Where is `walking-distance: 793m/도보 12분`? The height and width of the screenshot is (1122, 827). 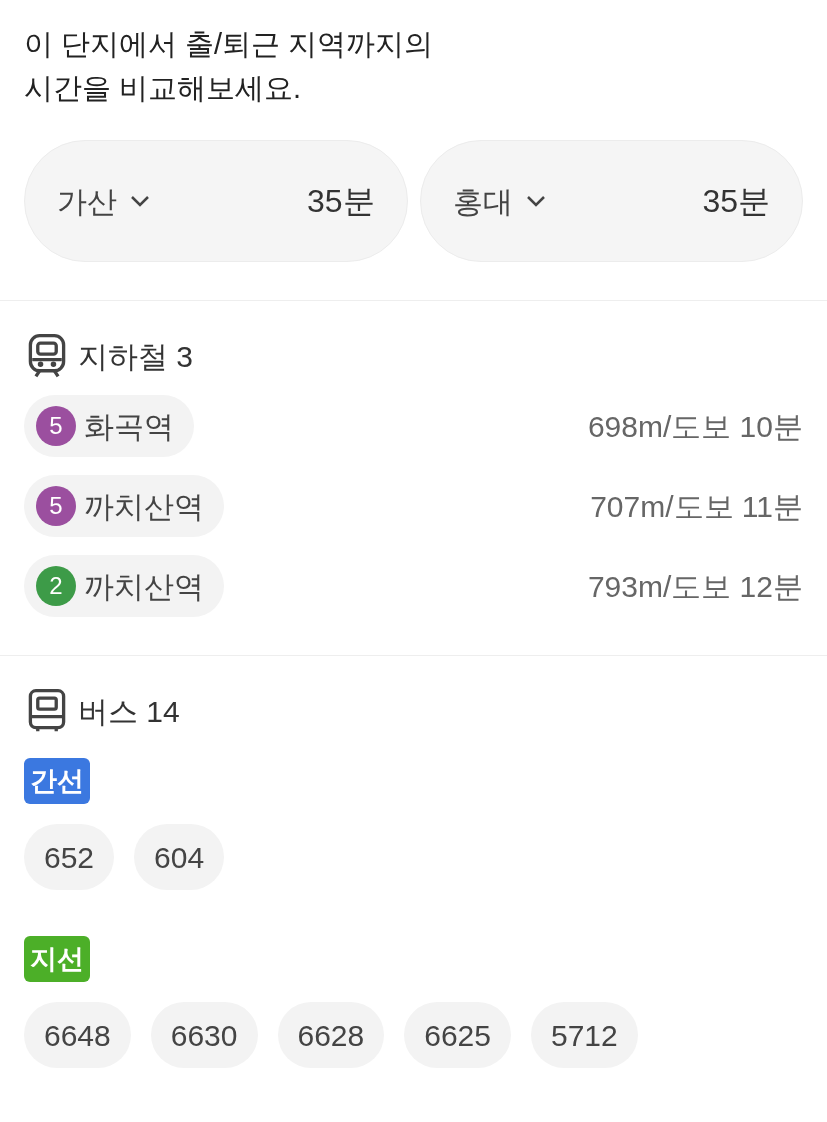 walking-distance: 793m/도보 12분 is located at coordinates (695, 586).